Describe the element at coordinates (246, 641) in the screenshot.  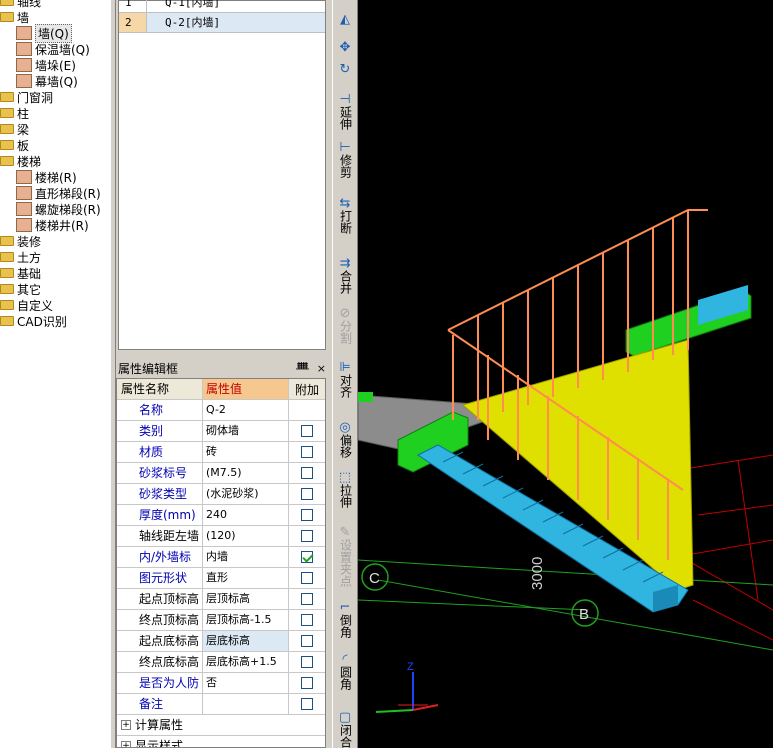
I see `property-value: 层底标高` at that location.